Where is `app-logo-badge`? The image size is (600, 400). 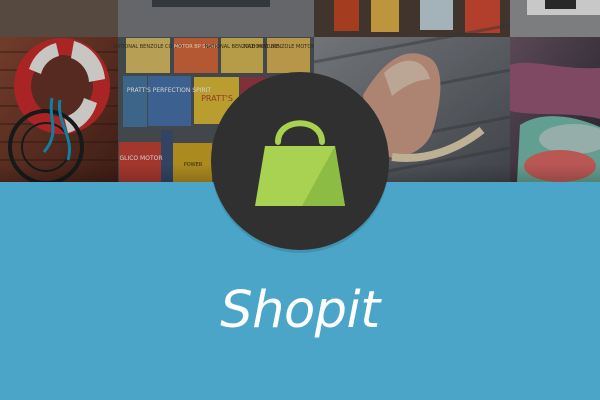 app-logo-badge is located at coordinates (300, 161).